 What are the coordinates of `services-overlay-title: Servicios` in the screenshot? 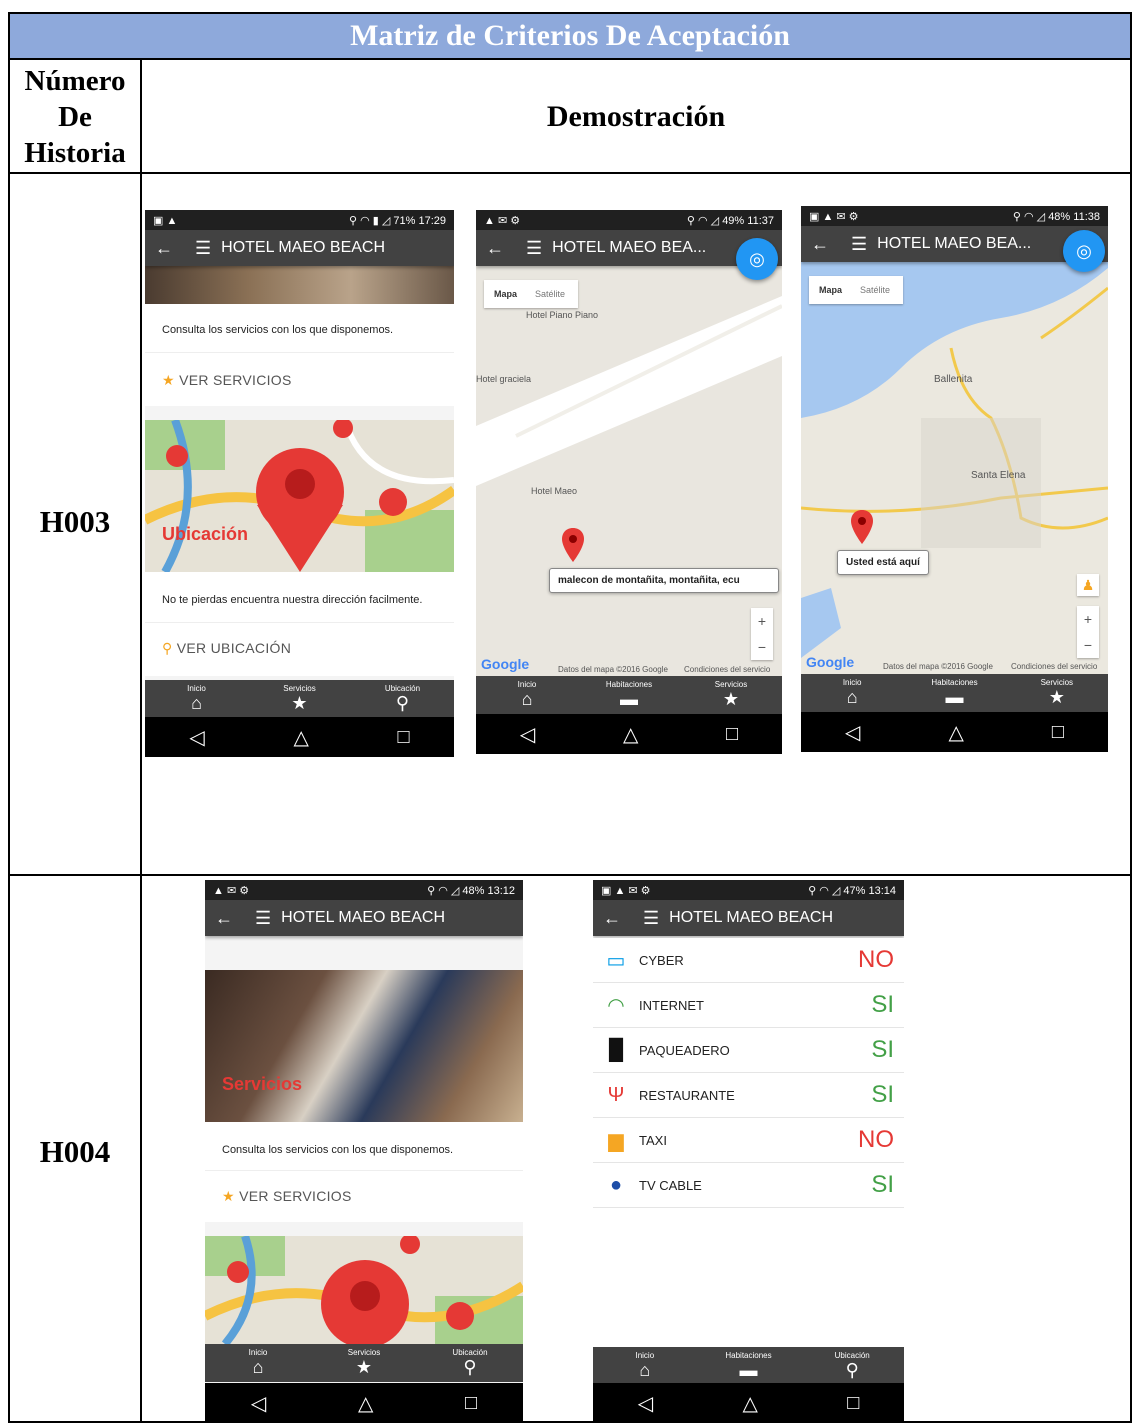 It's located at (262, 1084).